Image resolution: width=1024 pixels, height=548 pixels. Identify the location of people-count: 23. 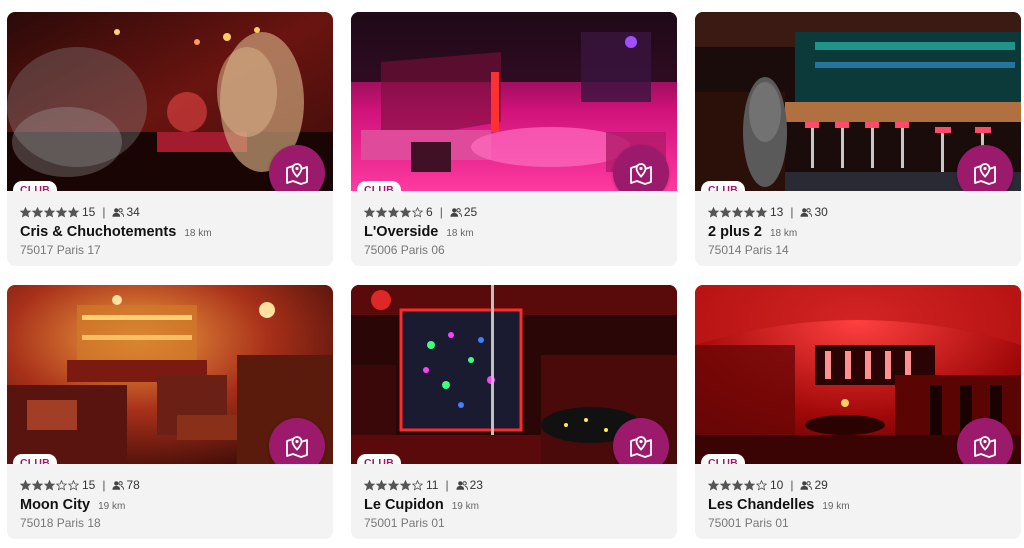
(476, 485).